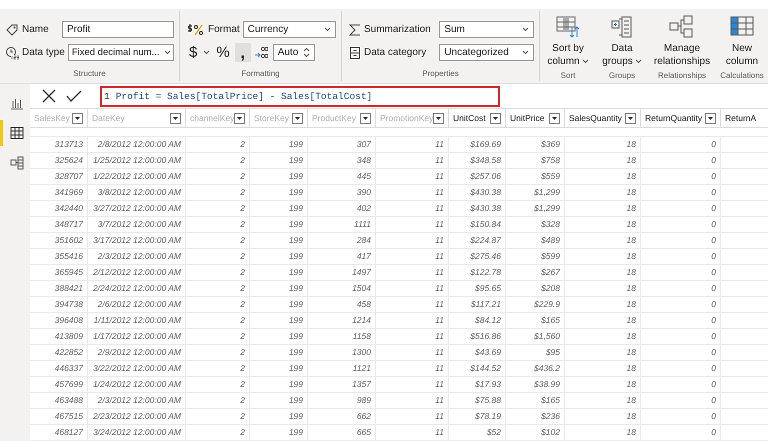 The width and height of the screenshot is (768, 441). What do you see at coordinates (89, 74) in the screenshot?
I see `group-label: Structure` at bounding box center [89, 74].